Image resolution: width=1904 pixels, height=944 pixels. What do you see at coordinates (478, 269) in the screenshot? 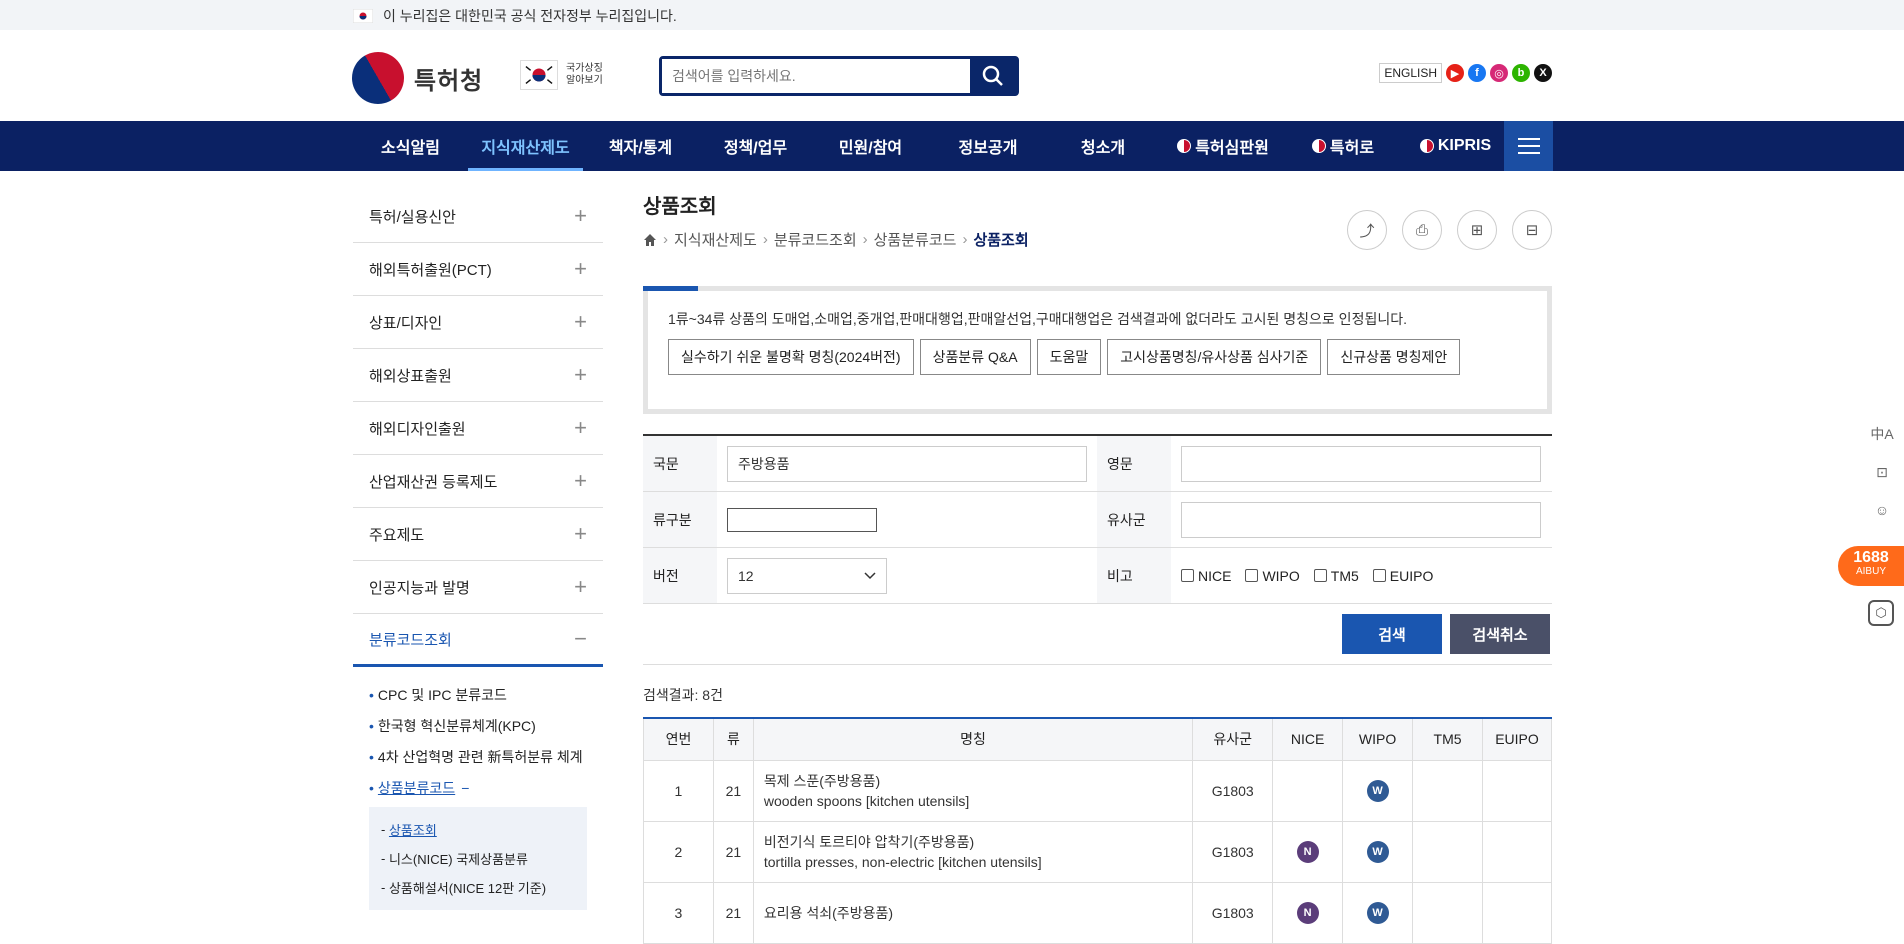
I see `lnb-item-pct: 해외특허출원(PCT) +` at bounding box center [478, 269].